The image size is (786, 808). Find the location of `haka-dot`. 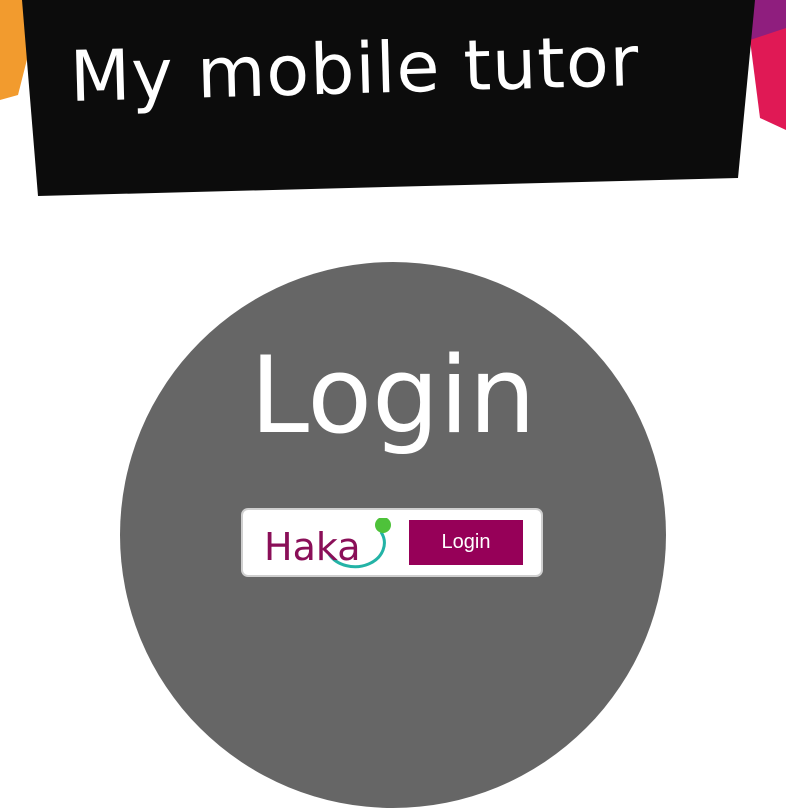

haka-dot is located at coordinates (383, 525).